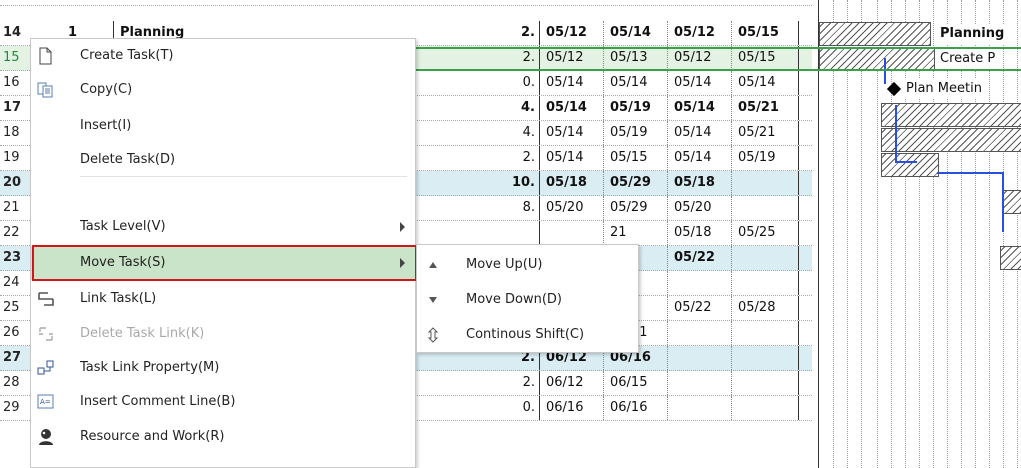 Image resolution: width=1021 pixels, height=468 pixels. I want to click on table-cell-dur: 10., so click(508, 183).